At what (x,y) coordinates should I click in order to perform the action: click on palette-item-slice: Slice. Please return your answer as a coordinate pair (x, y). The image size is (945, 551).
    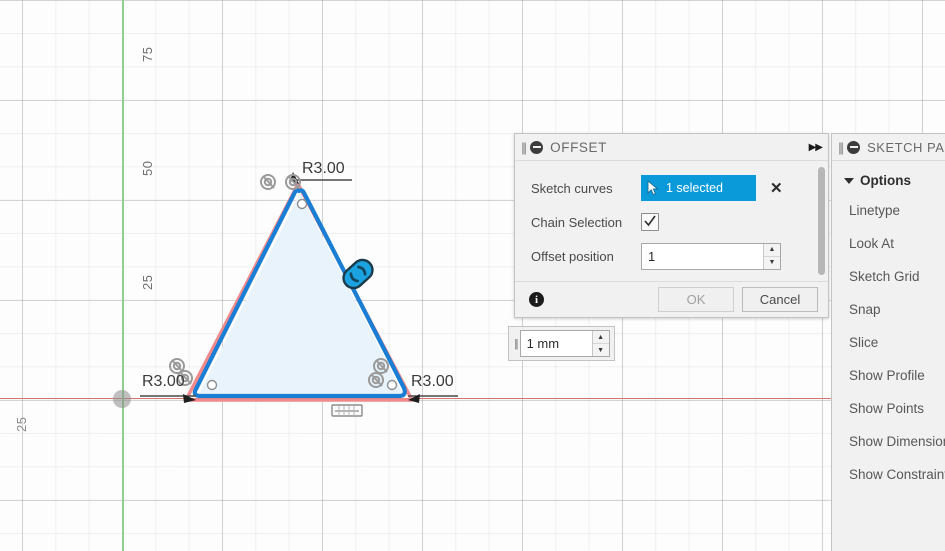
    Looking at the image, I should click on (888, 342).